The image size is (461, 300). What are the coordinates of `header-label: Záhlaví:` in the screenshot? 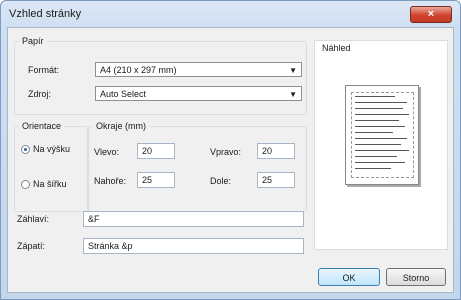 It's located at (33, 219).